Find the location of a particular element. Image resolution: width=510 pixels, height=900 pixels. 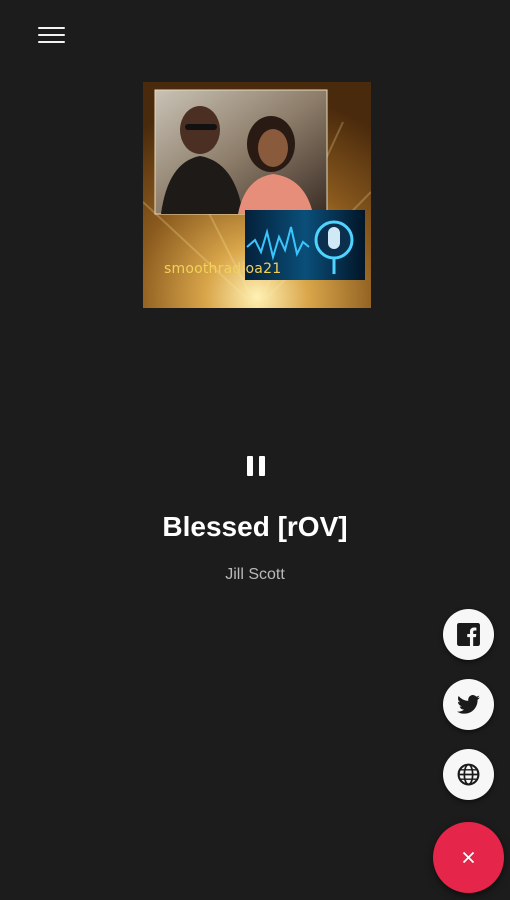

website-button is located at coordinates (468, 774).